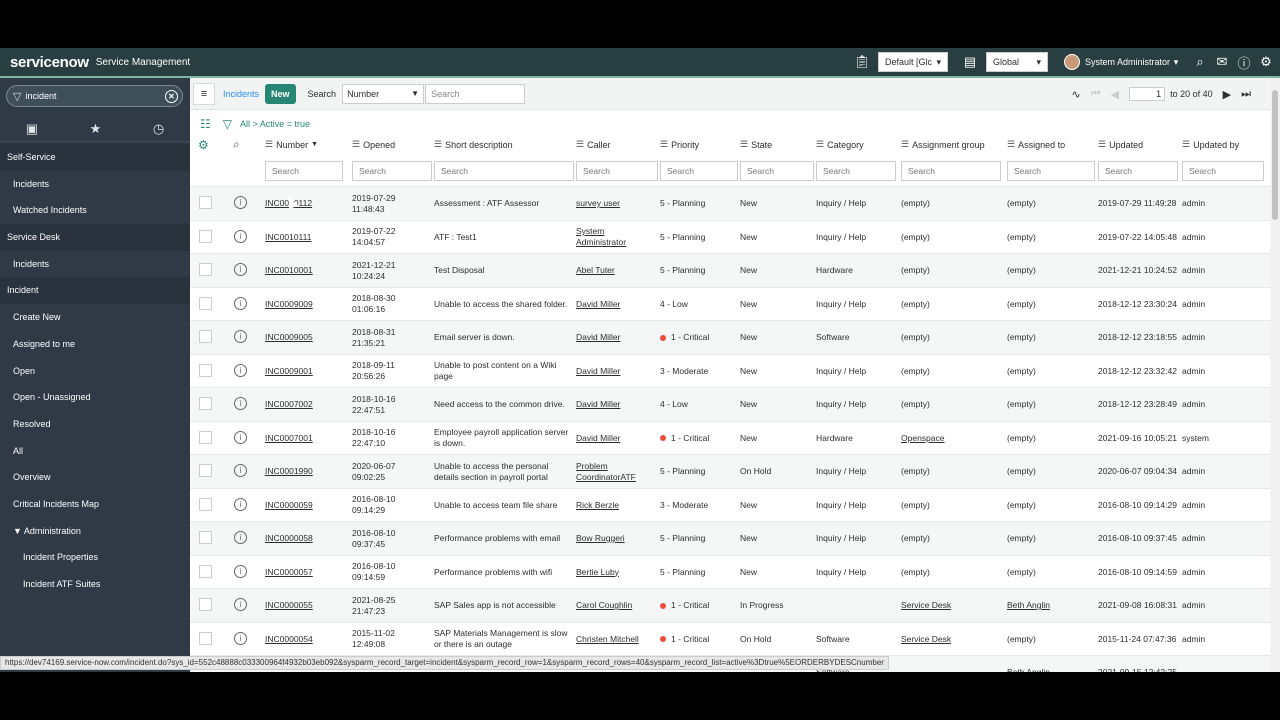 This screenshot has height=720, width=1280. What do you see at coordinates (475, 93) in the screenshot?
I see `list-search-input: Search` at bounding box center [475, 93].